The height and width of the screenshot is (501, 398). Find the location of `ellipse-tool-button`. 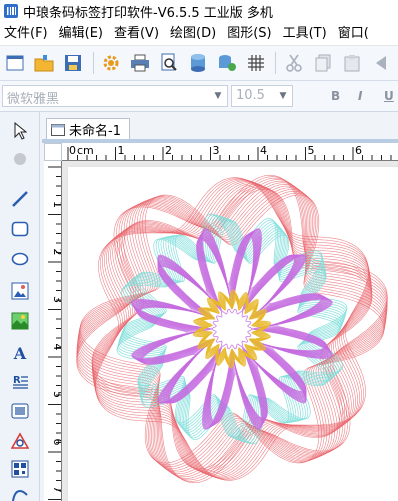

ellipse-tool-button is located at coordinates (20, 259).